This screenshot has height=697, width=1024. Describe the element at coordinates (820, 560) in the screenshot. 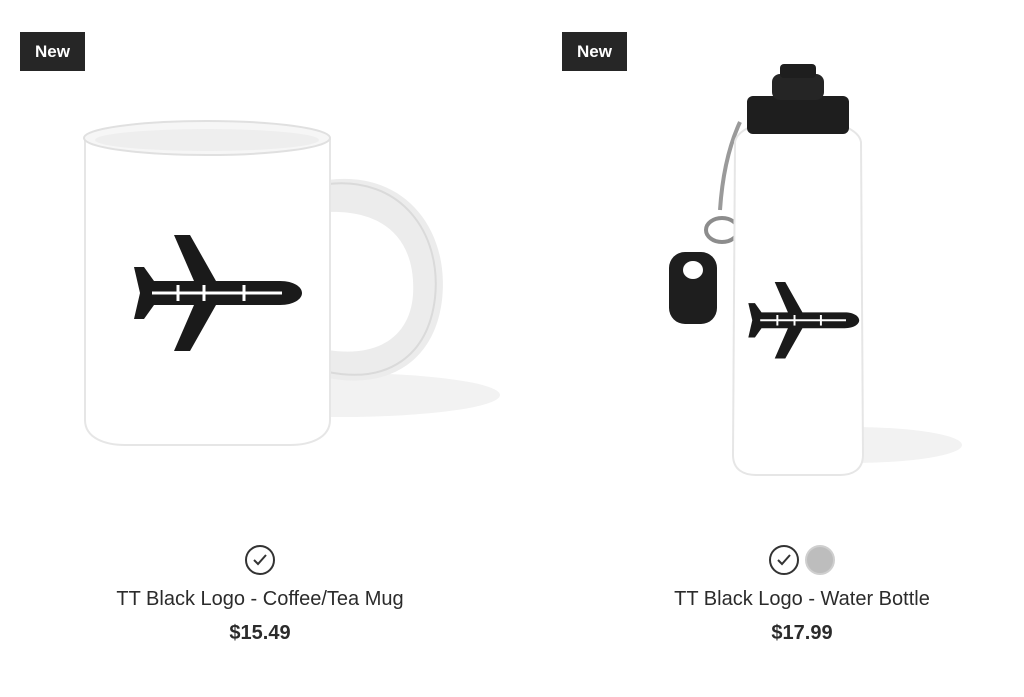

I see `color-swatch-silver` at that location.